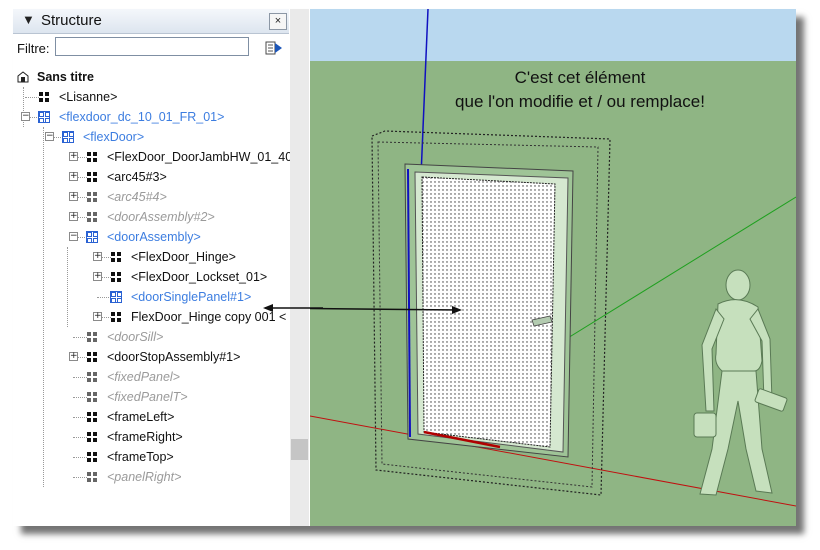 The height and width of the screenshot is (550, 820). I want to click on tree-row-label: <frameTop>, so click(140, 457).